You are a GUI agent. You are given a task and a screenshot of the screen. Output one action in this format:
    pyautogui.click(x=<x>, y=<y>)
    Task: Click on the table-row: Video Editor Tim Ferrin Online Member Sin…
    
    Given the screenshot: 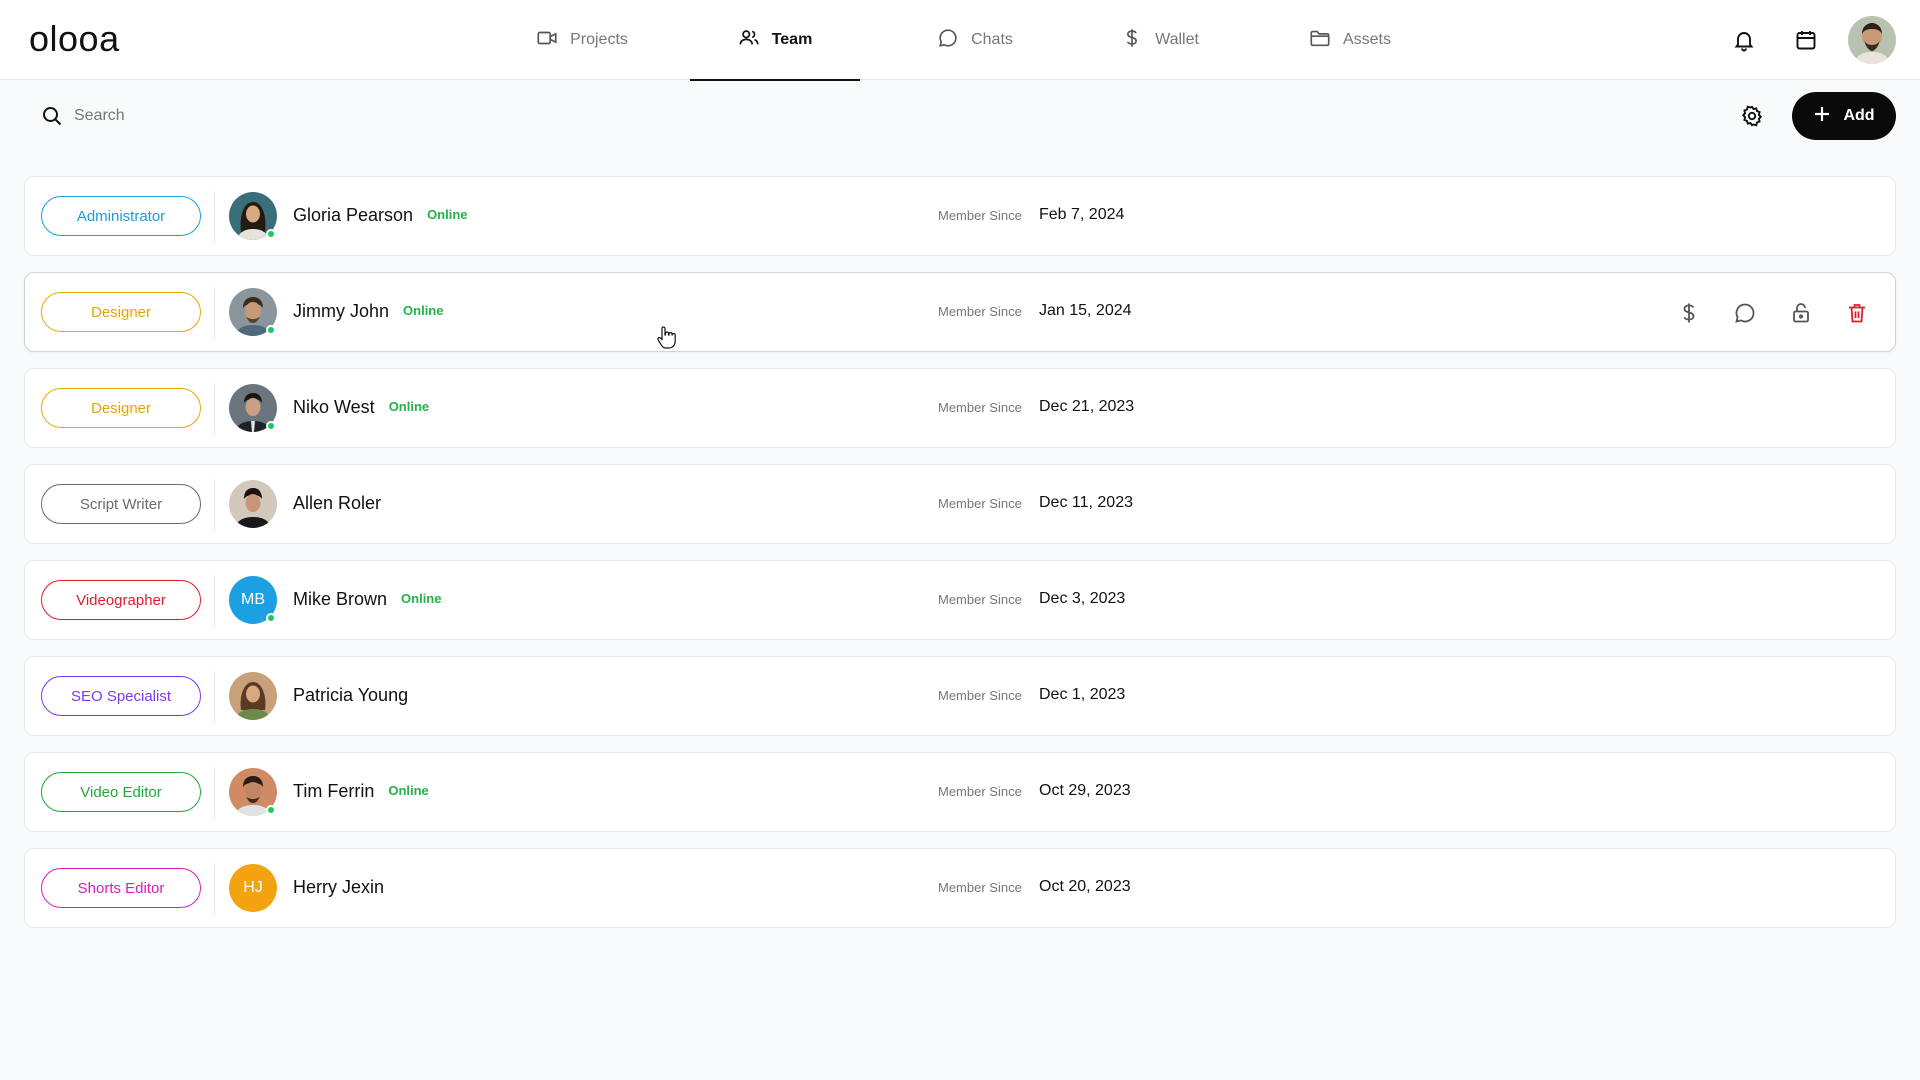 What is the action you would take?
    pyautogui.click(x=960, y=792)
    